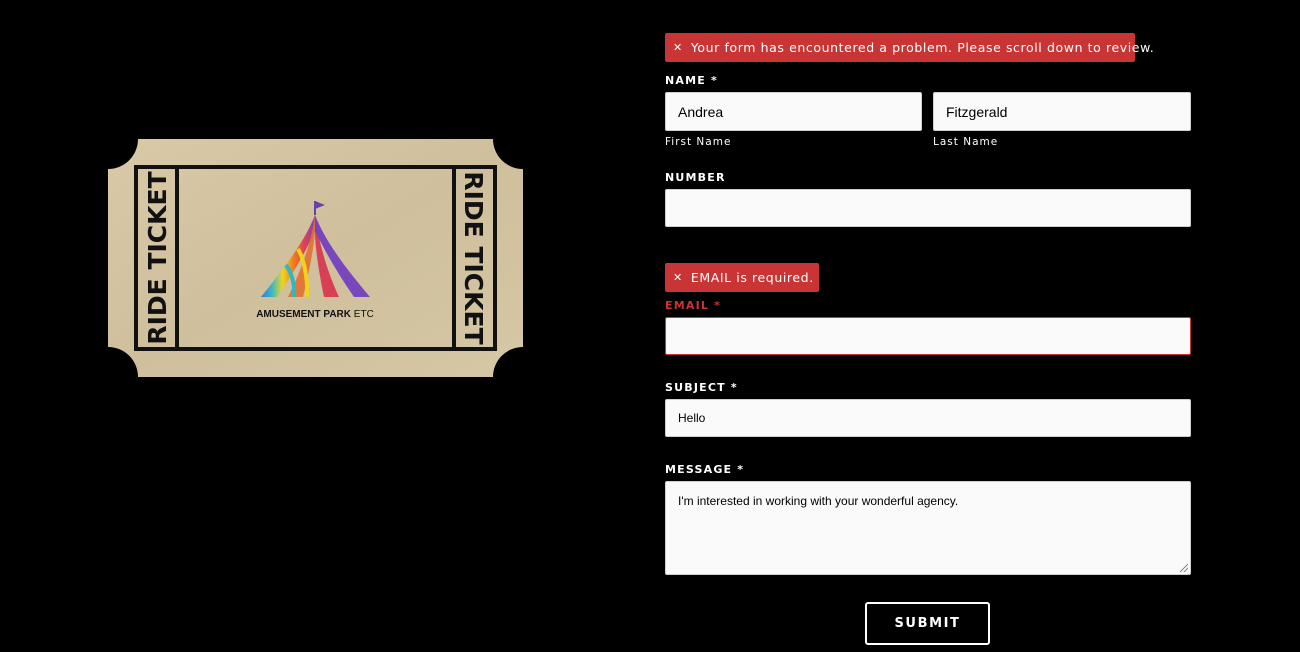 This screenshot has height=652, width=1300. Describe the element at coordinates (752, 277) in the screenshot. I see `email-error-text: EMAIL is required.` at that location.